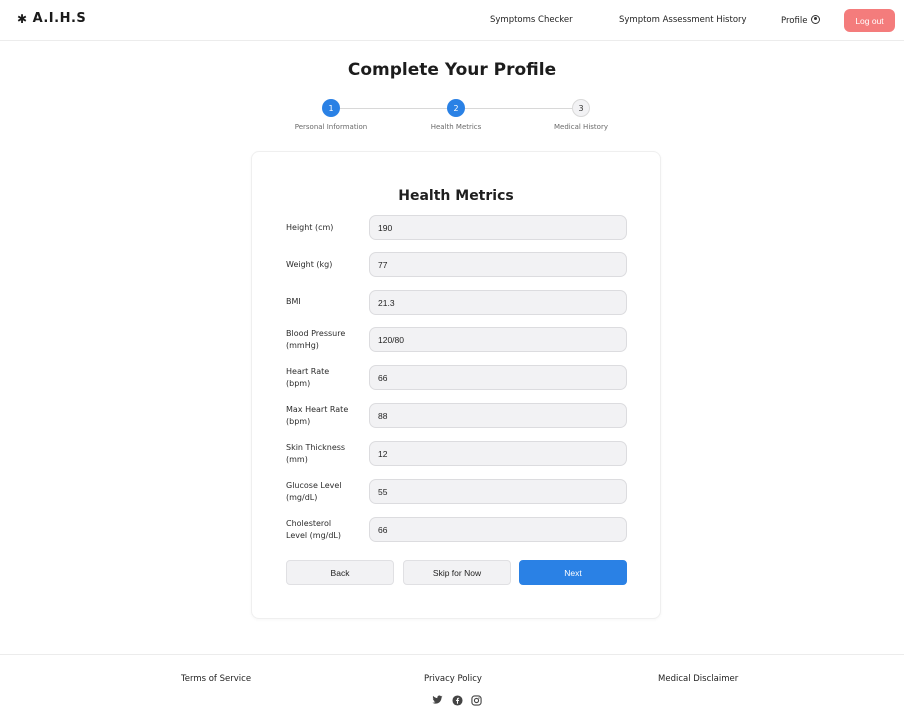 The height and width of the screenshot is (724, 904). What do you see at coordinates (573, 572) in the screenshot?
I see `next-button: Next` at bounding box center [573, 572].